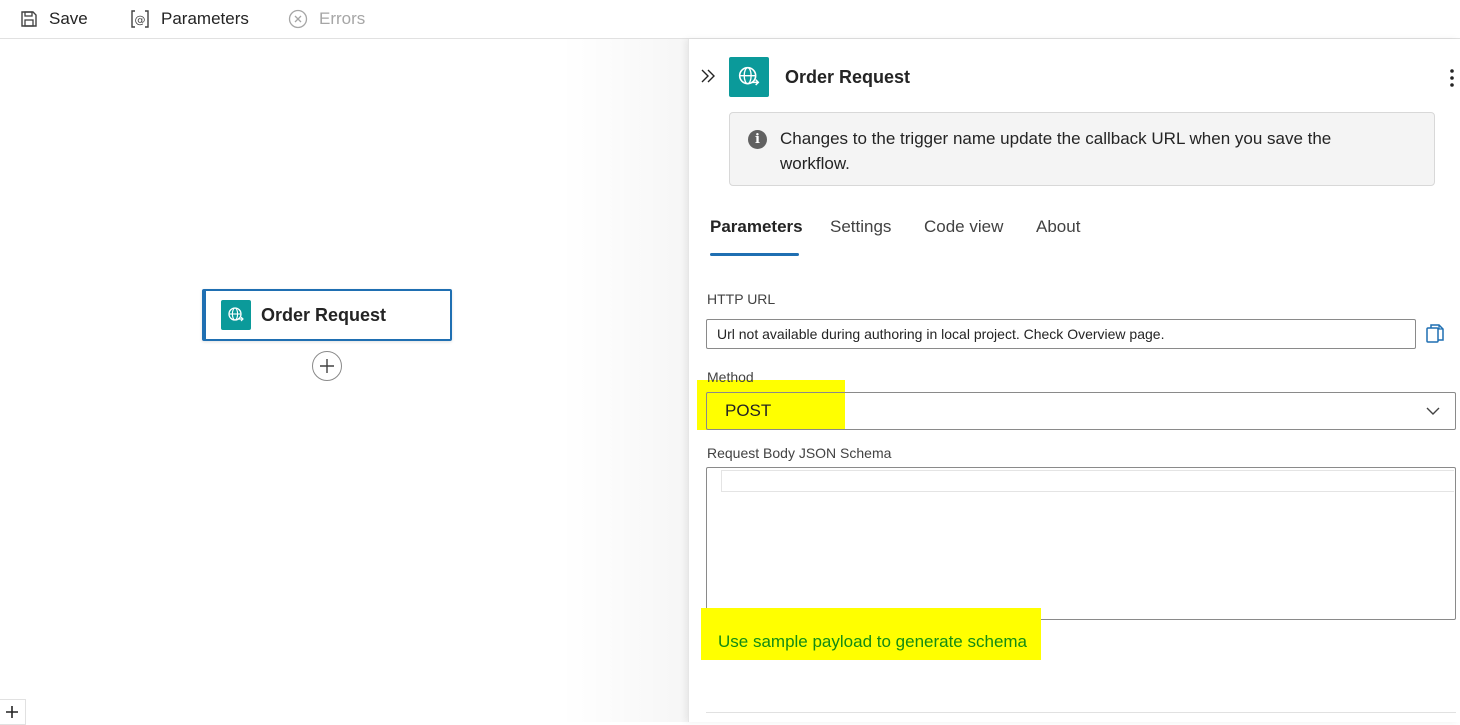 This screenshot has width=1460, height=725. I want to click on info-icon: i, so click(757, 139).